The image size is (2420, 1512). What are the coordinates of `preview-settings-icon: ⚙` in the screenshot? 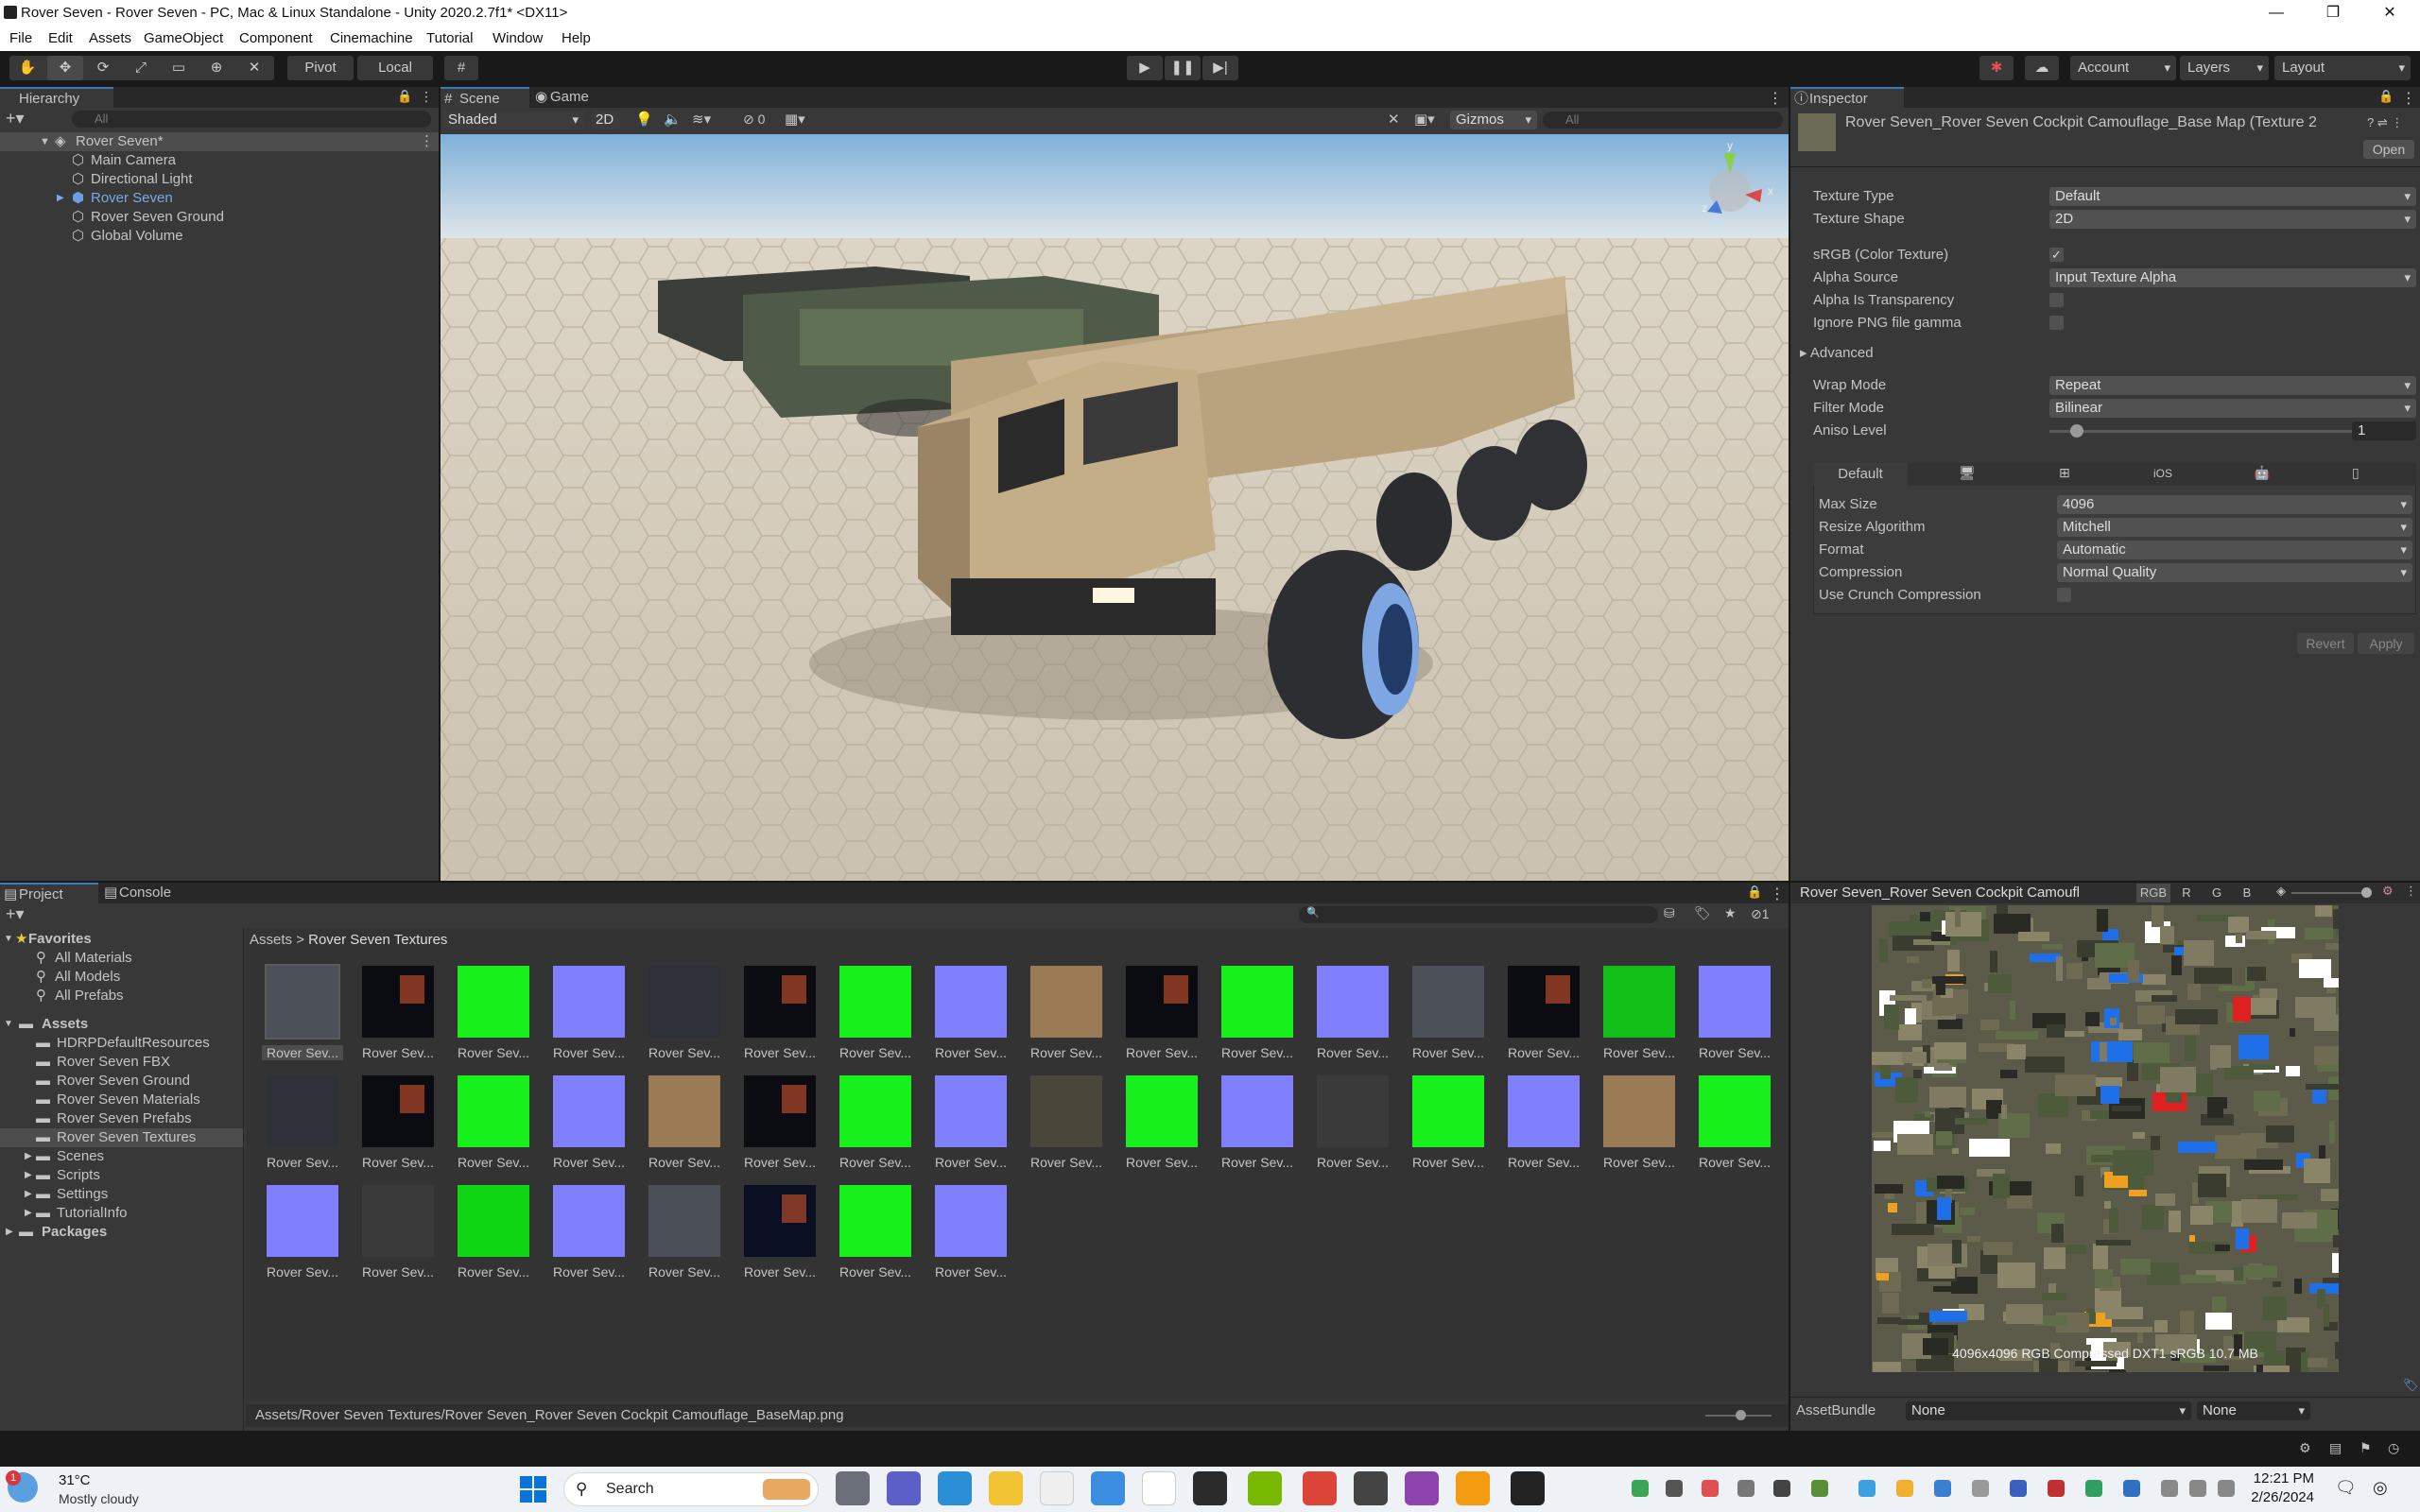 It's located at (2388, 891).